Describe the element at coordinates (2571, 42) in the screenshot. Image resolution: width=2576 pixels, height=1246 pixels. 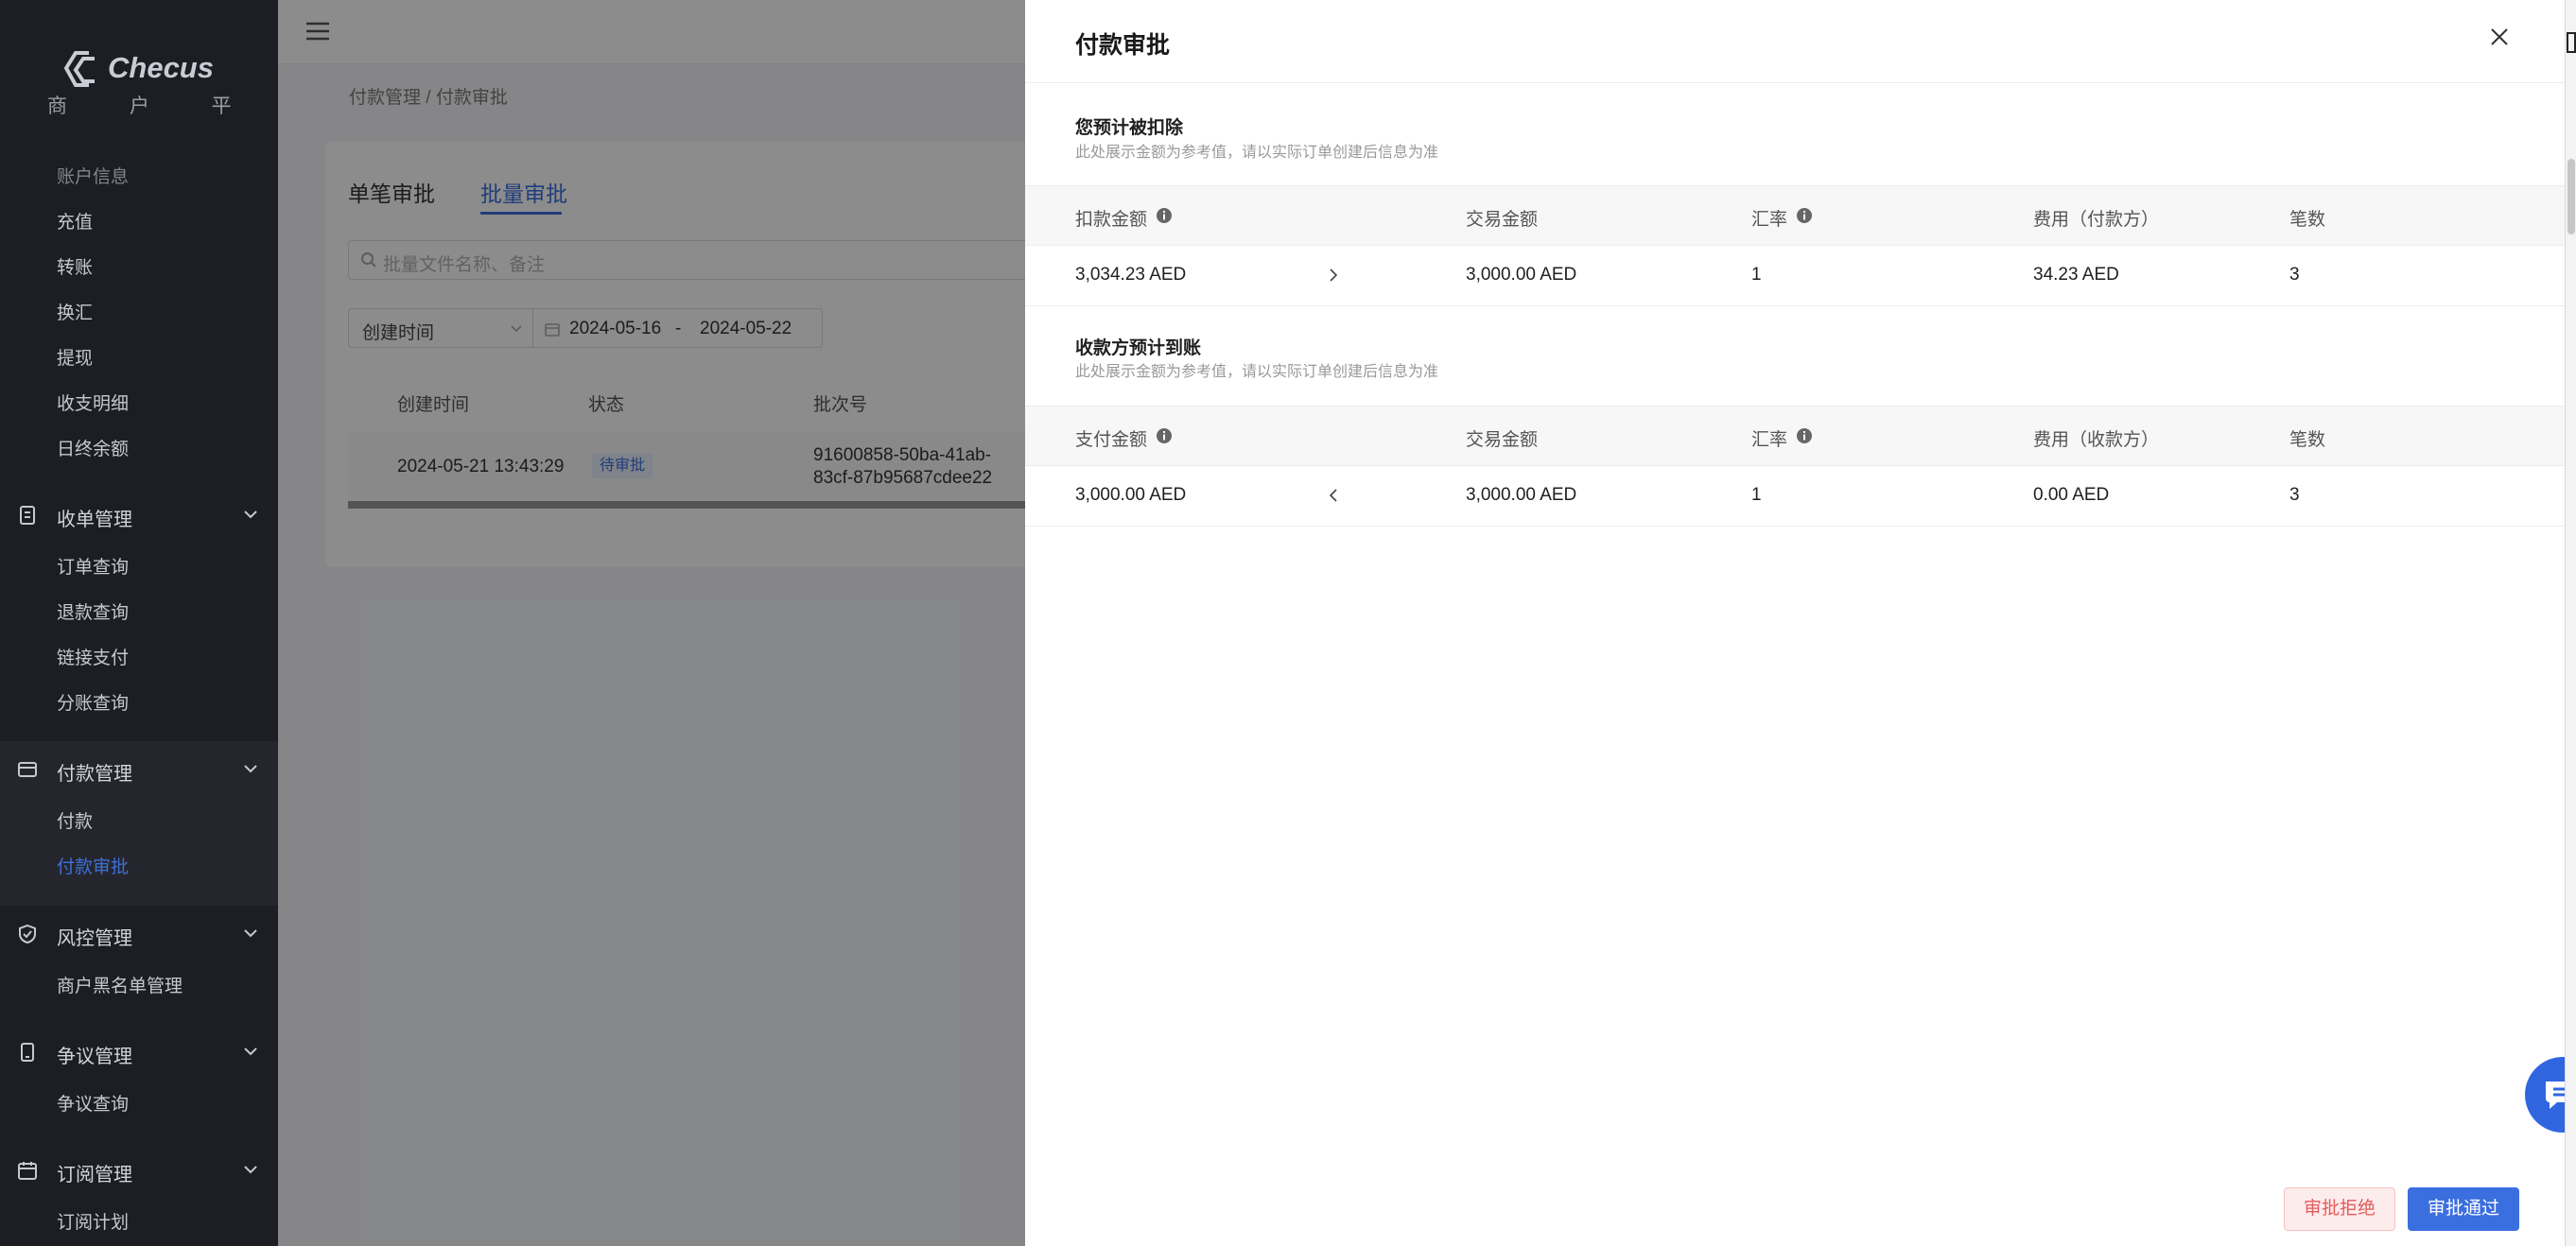
I see `window-edge-fragment` at that location.